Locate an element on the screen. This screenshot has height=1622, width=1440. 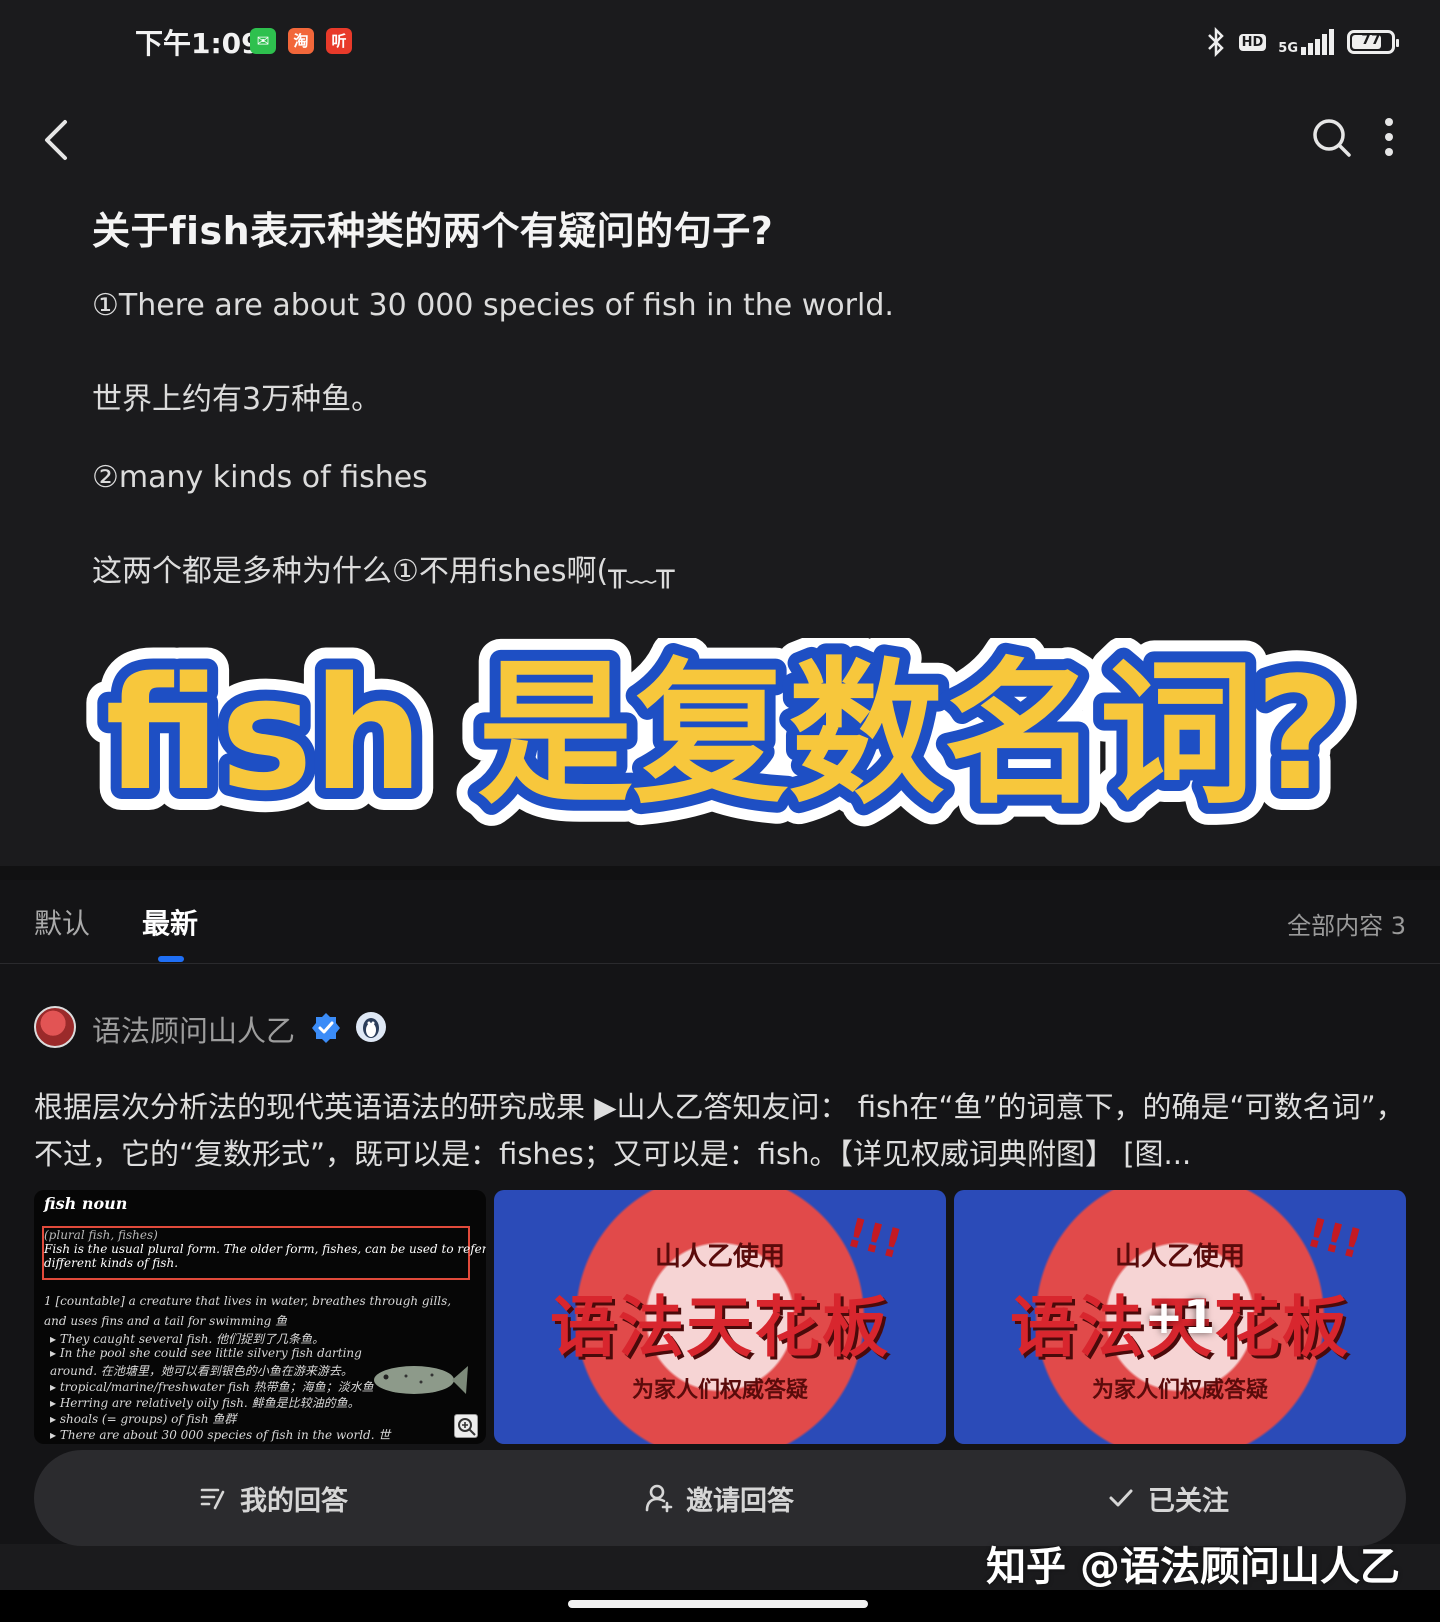
answer-image-poster: 山人乙使用 语法天花板 为家人们权威答疑 !!! is located at coordinates (720, 1317).